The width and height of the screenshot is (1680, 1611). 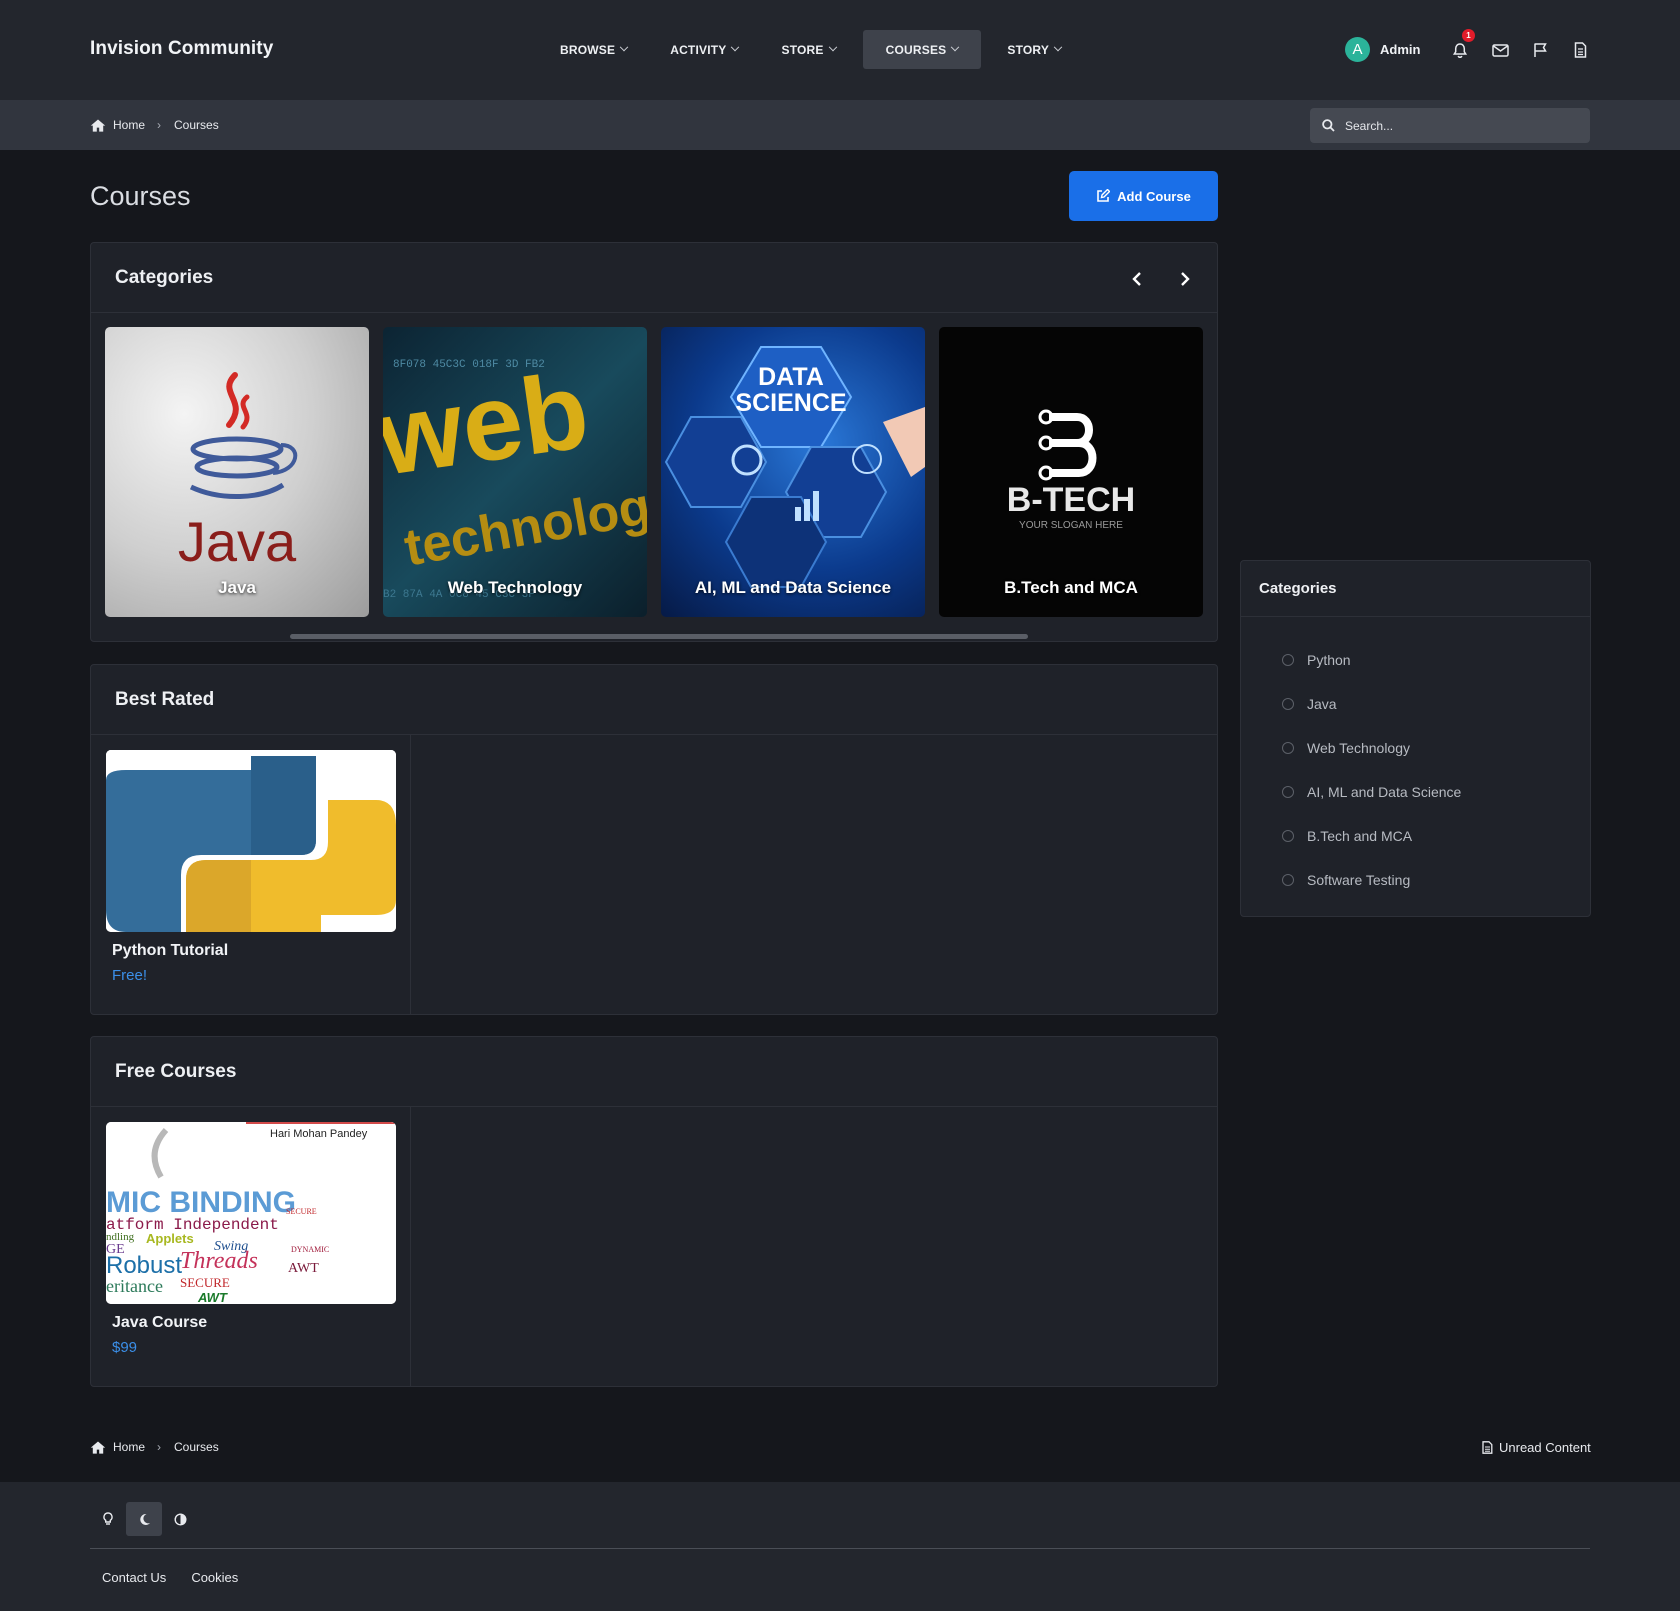 What do you see at coordinates (165, 699) in the screenshot?
I see `best-rated-title: Best Rated` at bounding box center [165, 699].